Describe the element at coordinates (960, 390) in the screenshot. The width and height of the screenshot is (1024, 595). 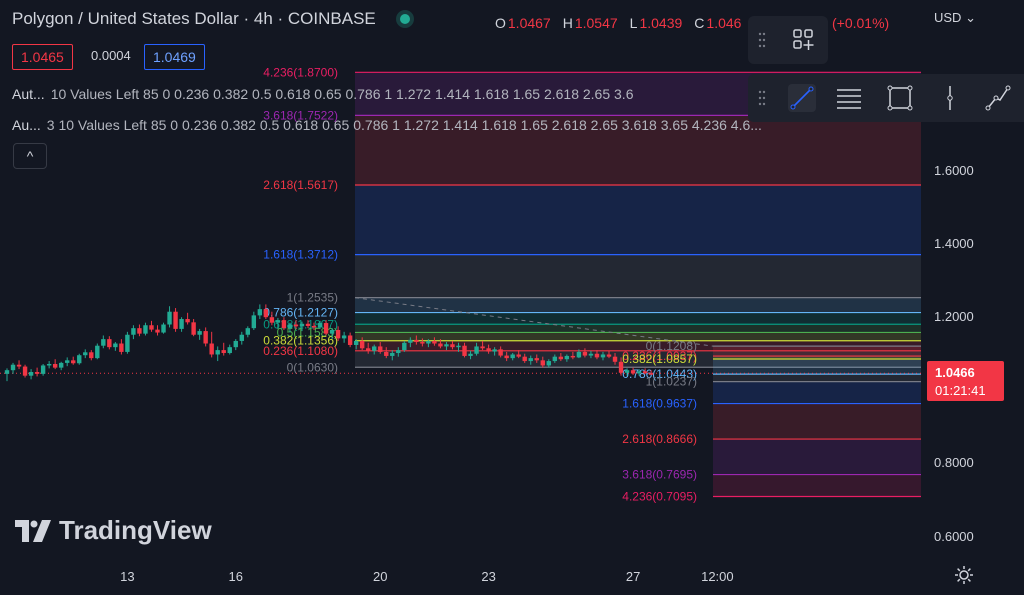
I see `bar-countdown: 01:21:41` at that location.